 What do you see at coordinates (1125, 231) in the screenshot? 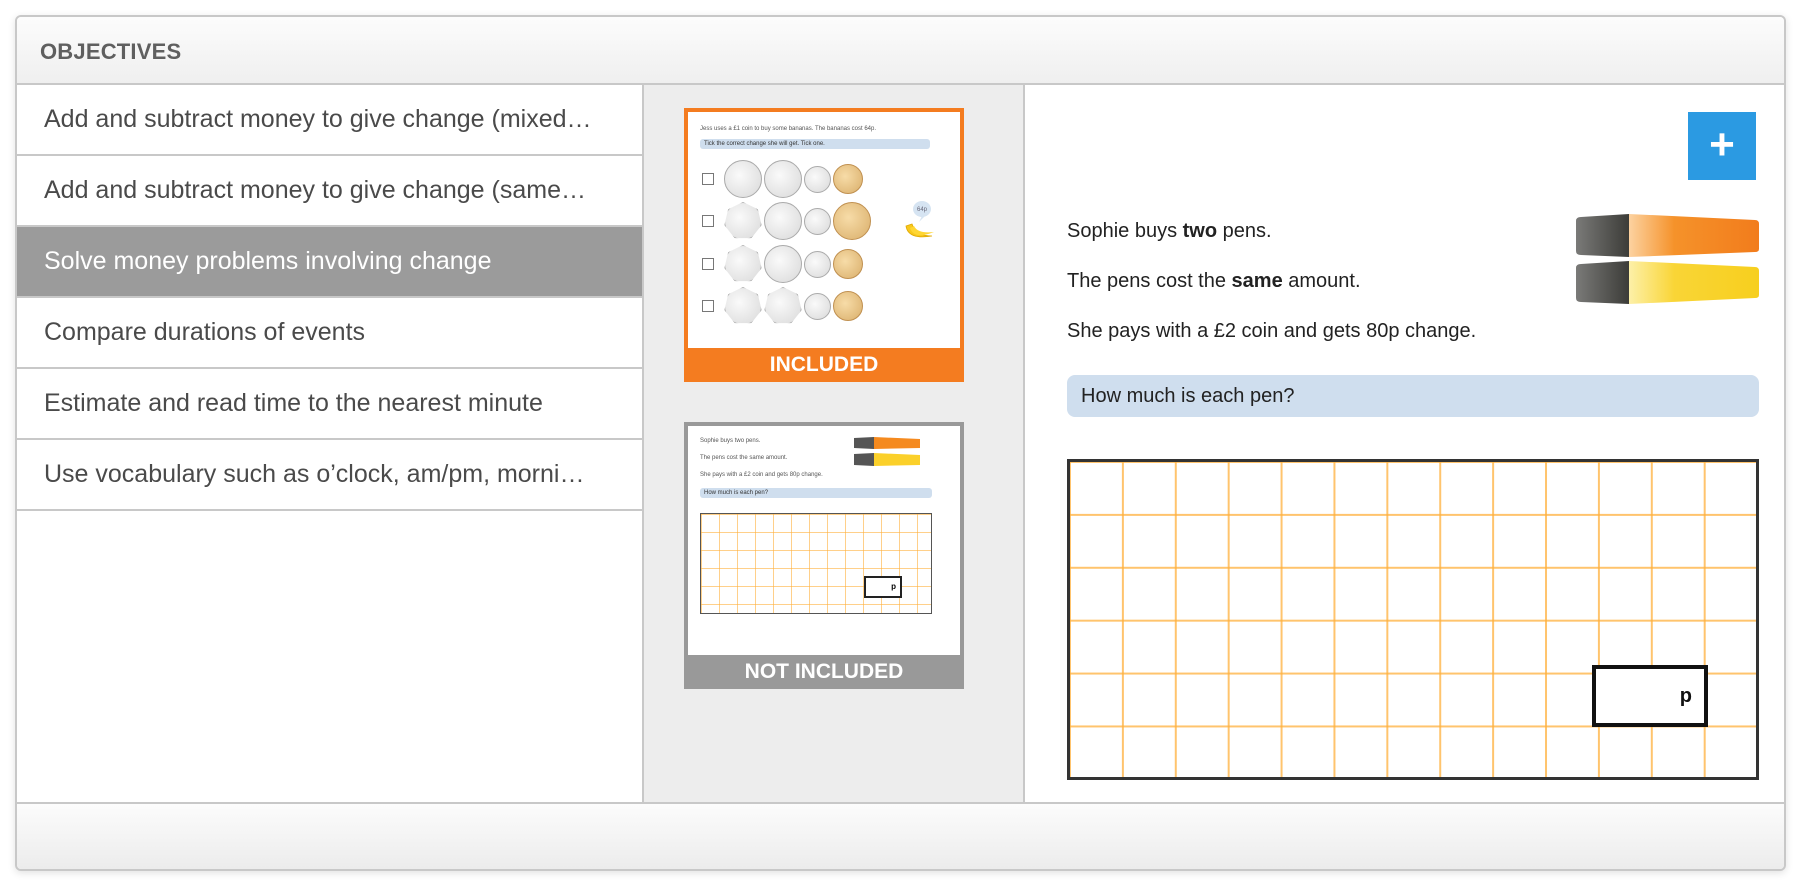
I see `text: Sophie buys` at bounding box center [1125, 231].